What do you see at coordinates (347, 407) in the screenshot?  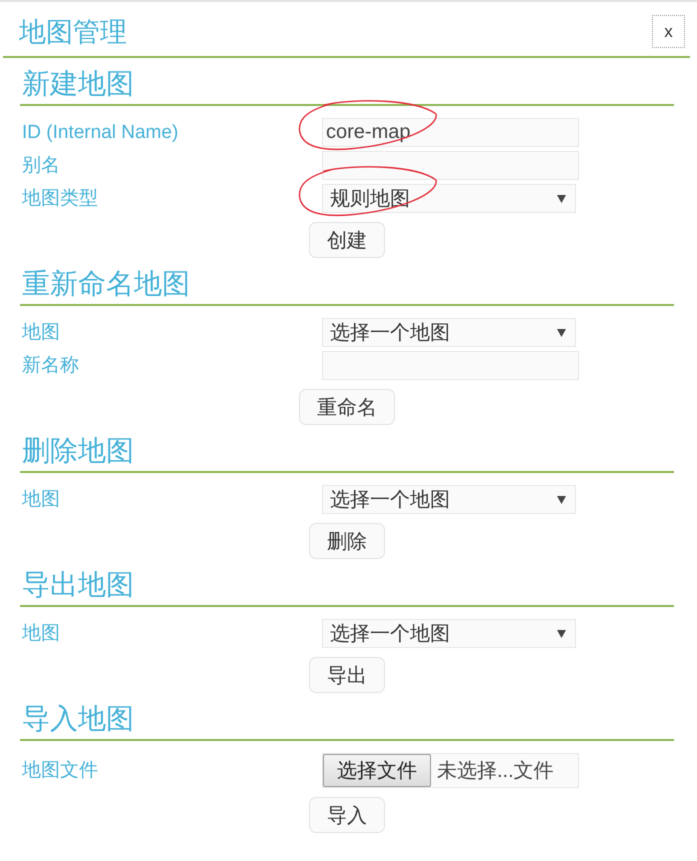 I see `form-button: 重命名` at bounding box center [347, 407].